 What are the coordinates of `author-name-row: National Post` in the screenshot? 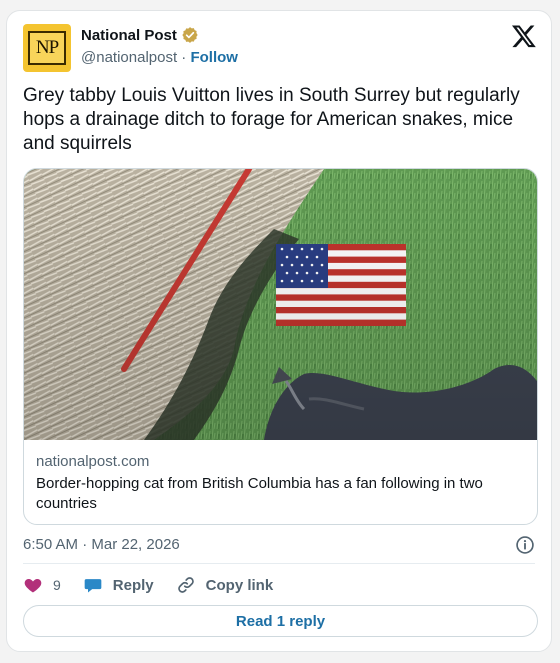 It's located at (140, 35).